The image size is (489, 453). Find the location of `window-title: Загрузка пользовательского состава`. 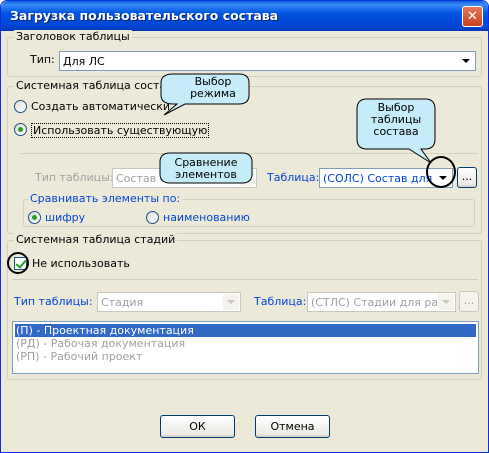

window-title: Загрузка пользовательского состава is located at coordinates (144, 15).